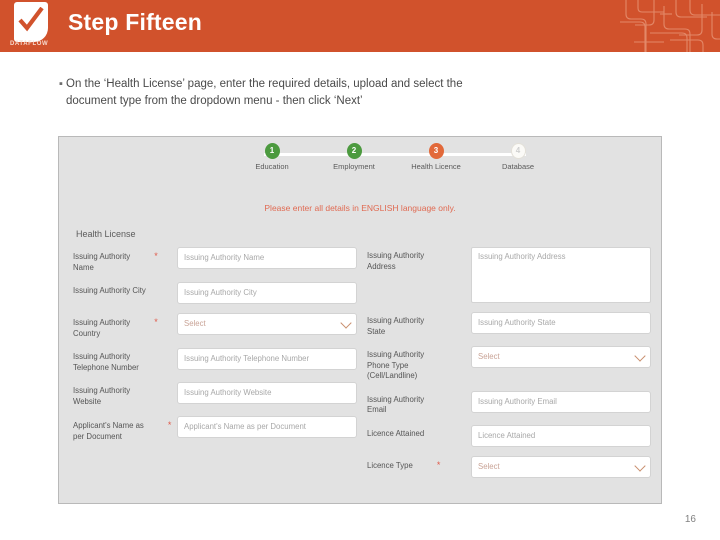 This screenshot has height=540, width=720. I want to click on form-row-select: Licence Type * Select, so click(509, 466).